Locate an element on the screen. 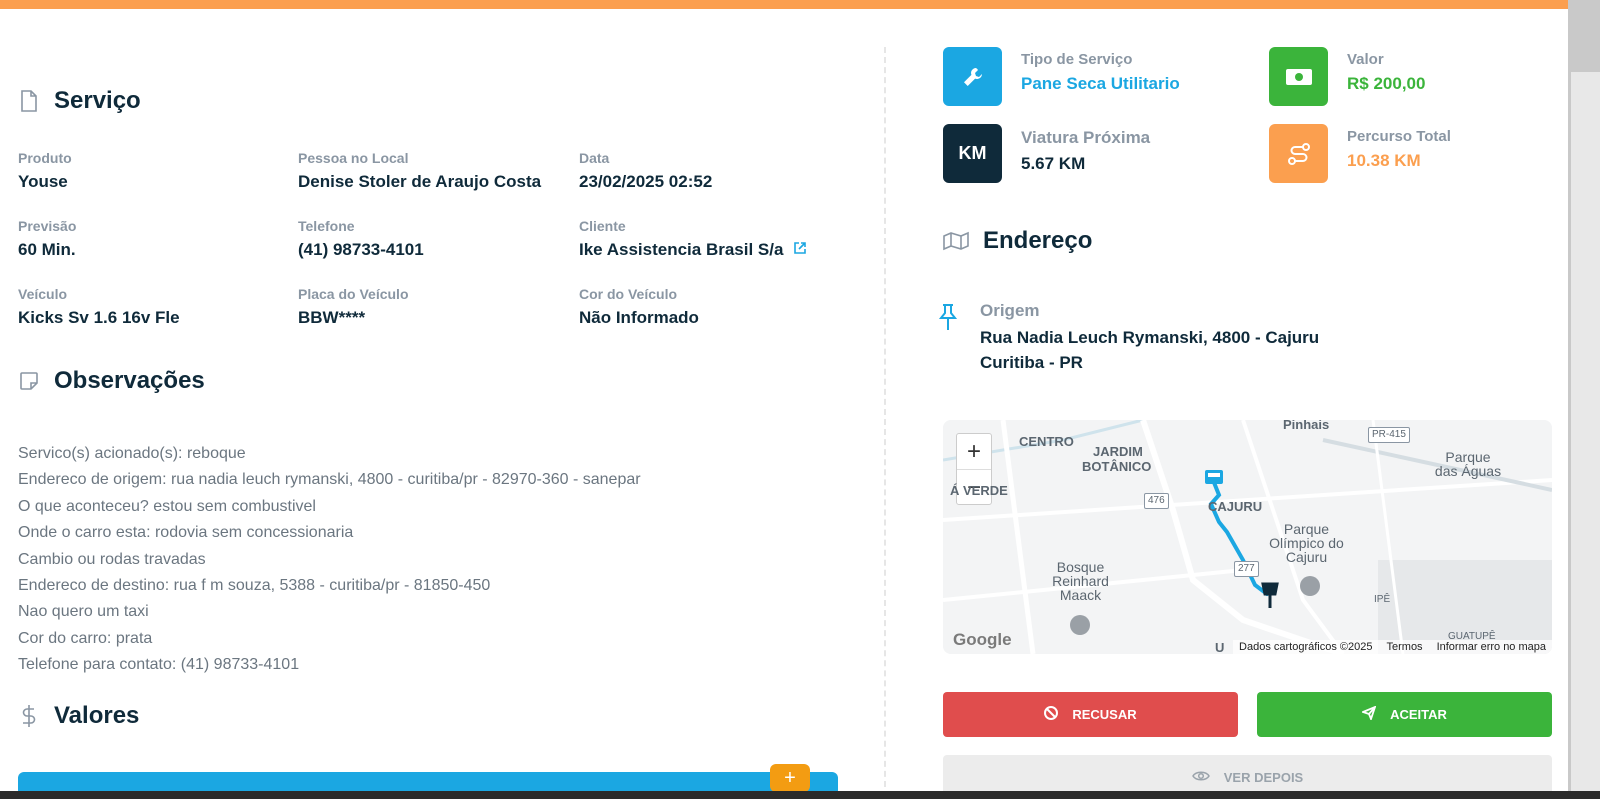 The height and width of the screenshot is (799, 1600). map-label: IPÊ is located at coordinates (1382, 599).